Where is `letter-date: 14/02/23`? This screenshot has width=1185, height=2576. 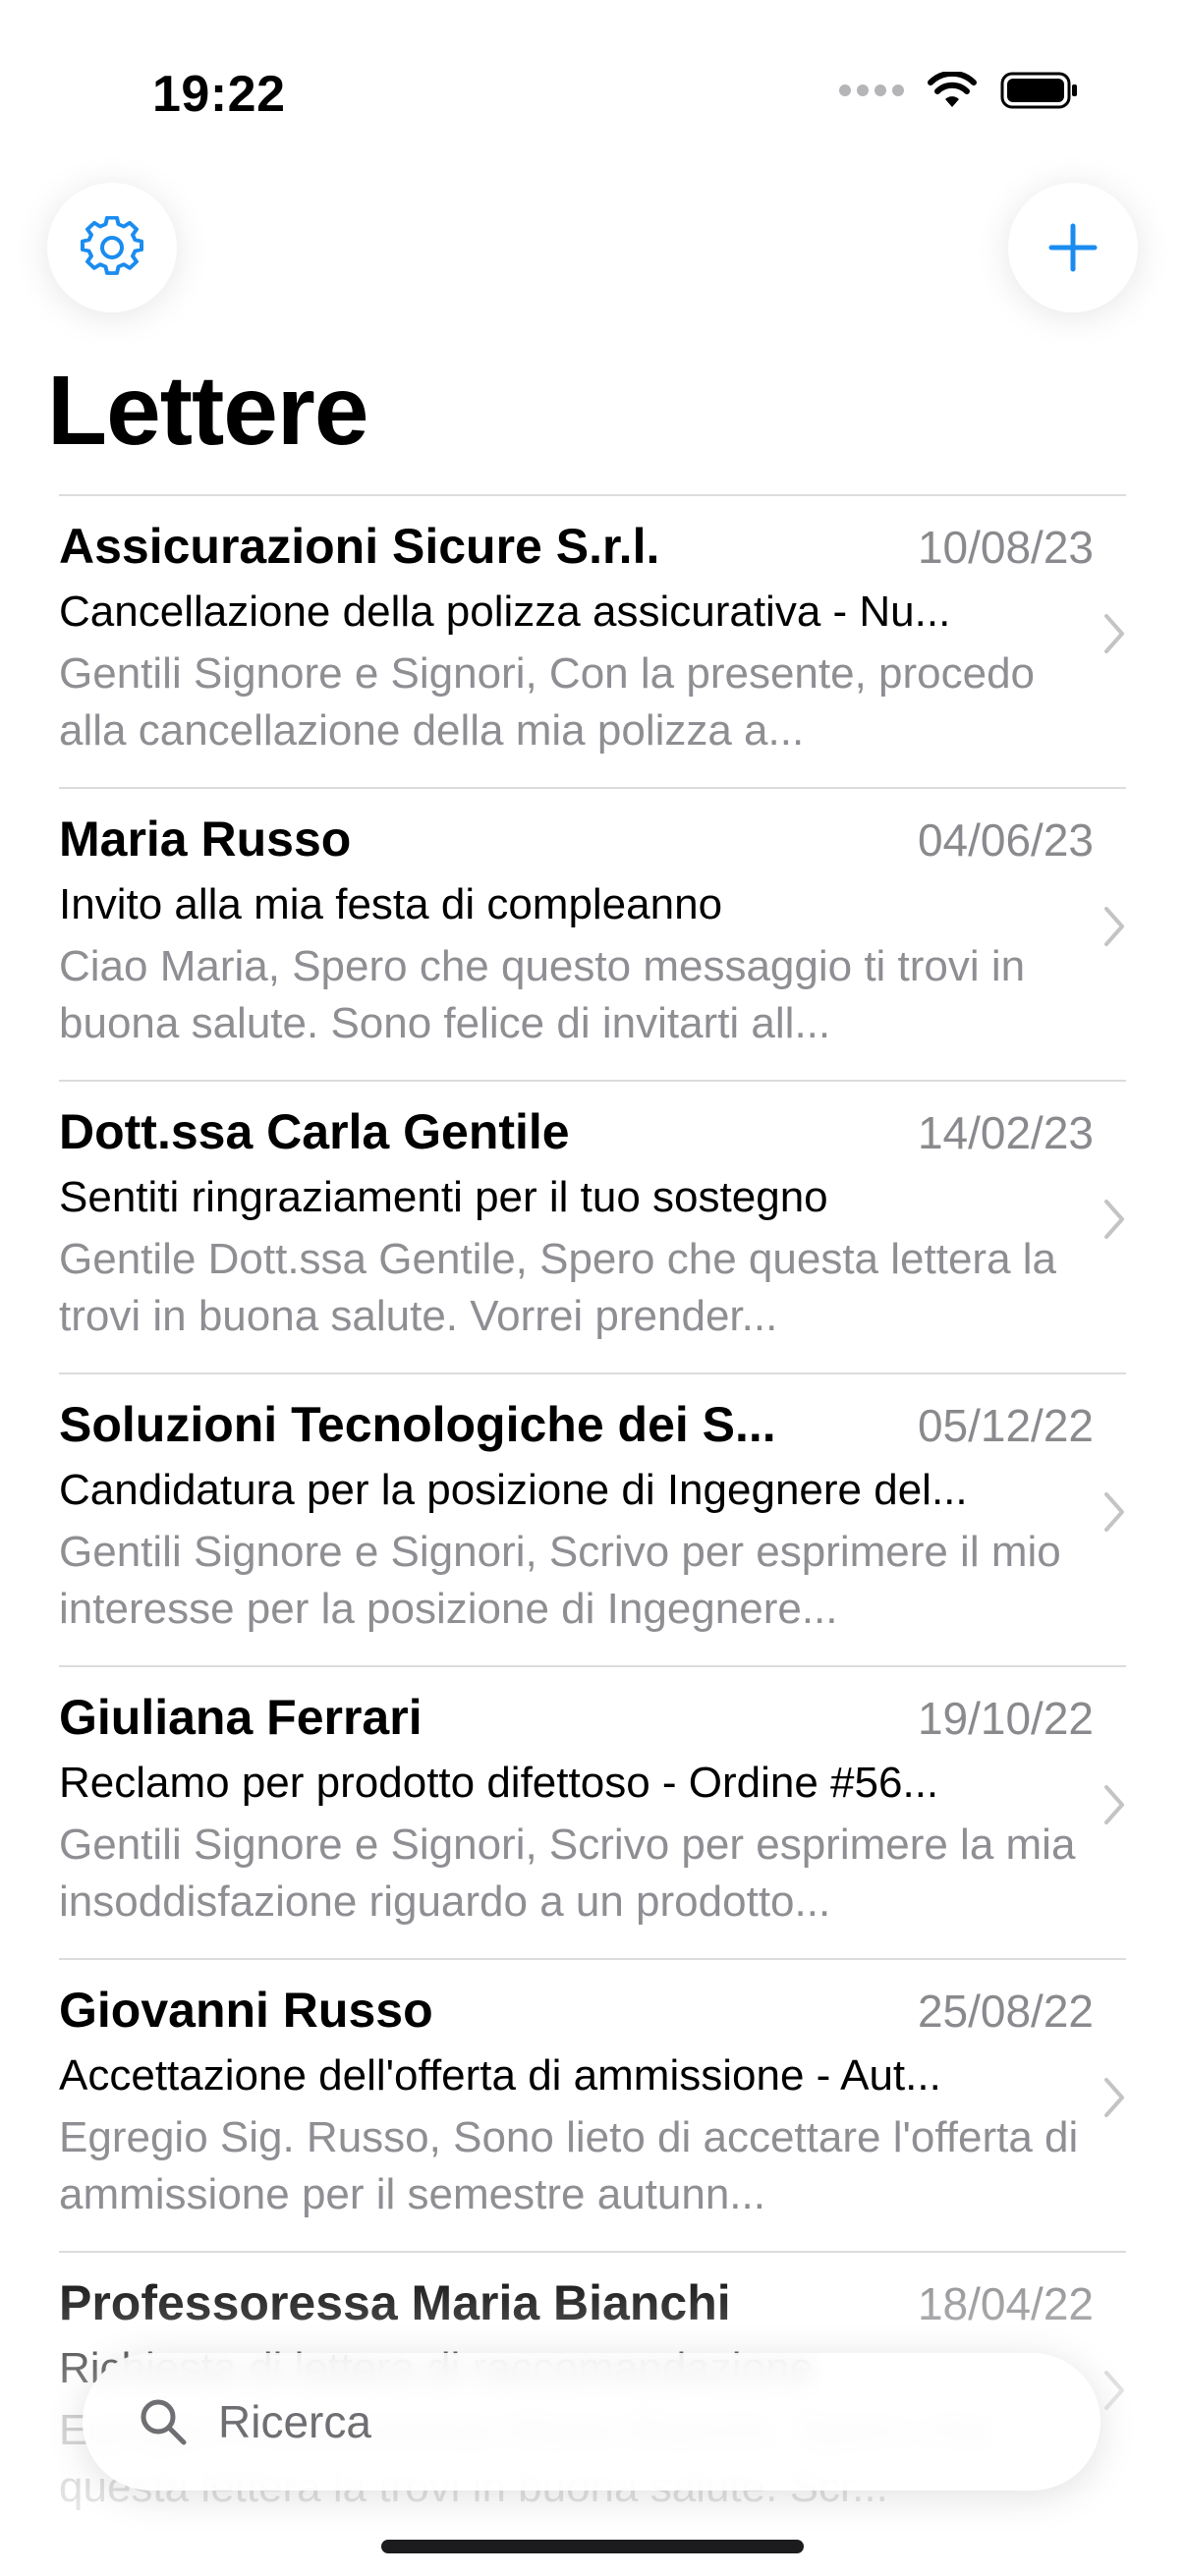 letter-date: 14/02/23 is located at coordinates (1006, 1132).